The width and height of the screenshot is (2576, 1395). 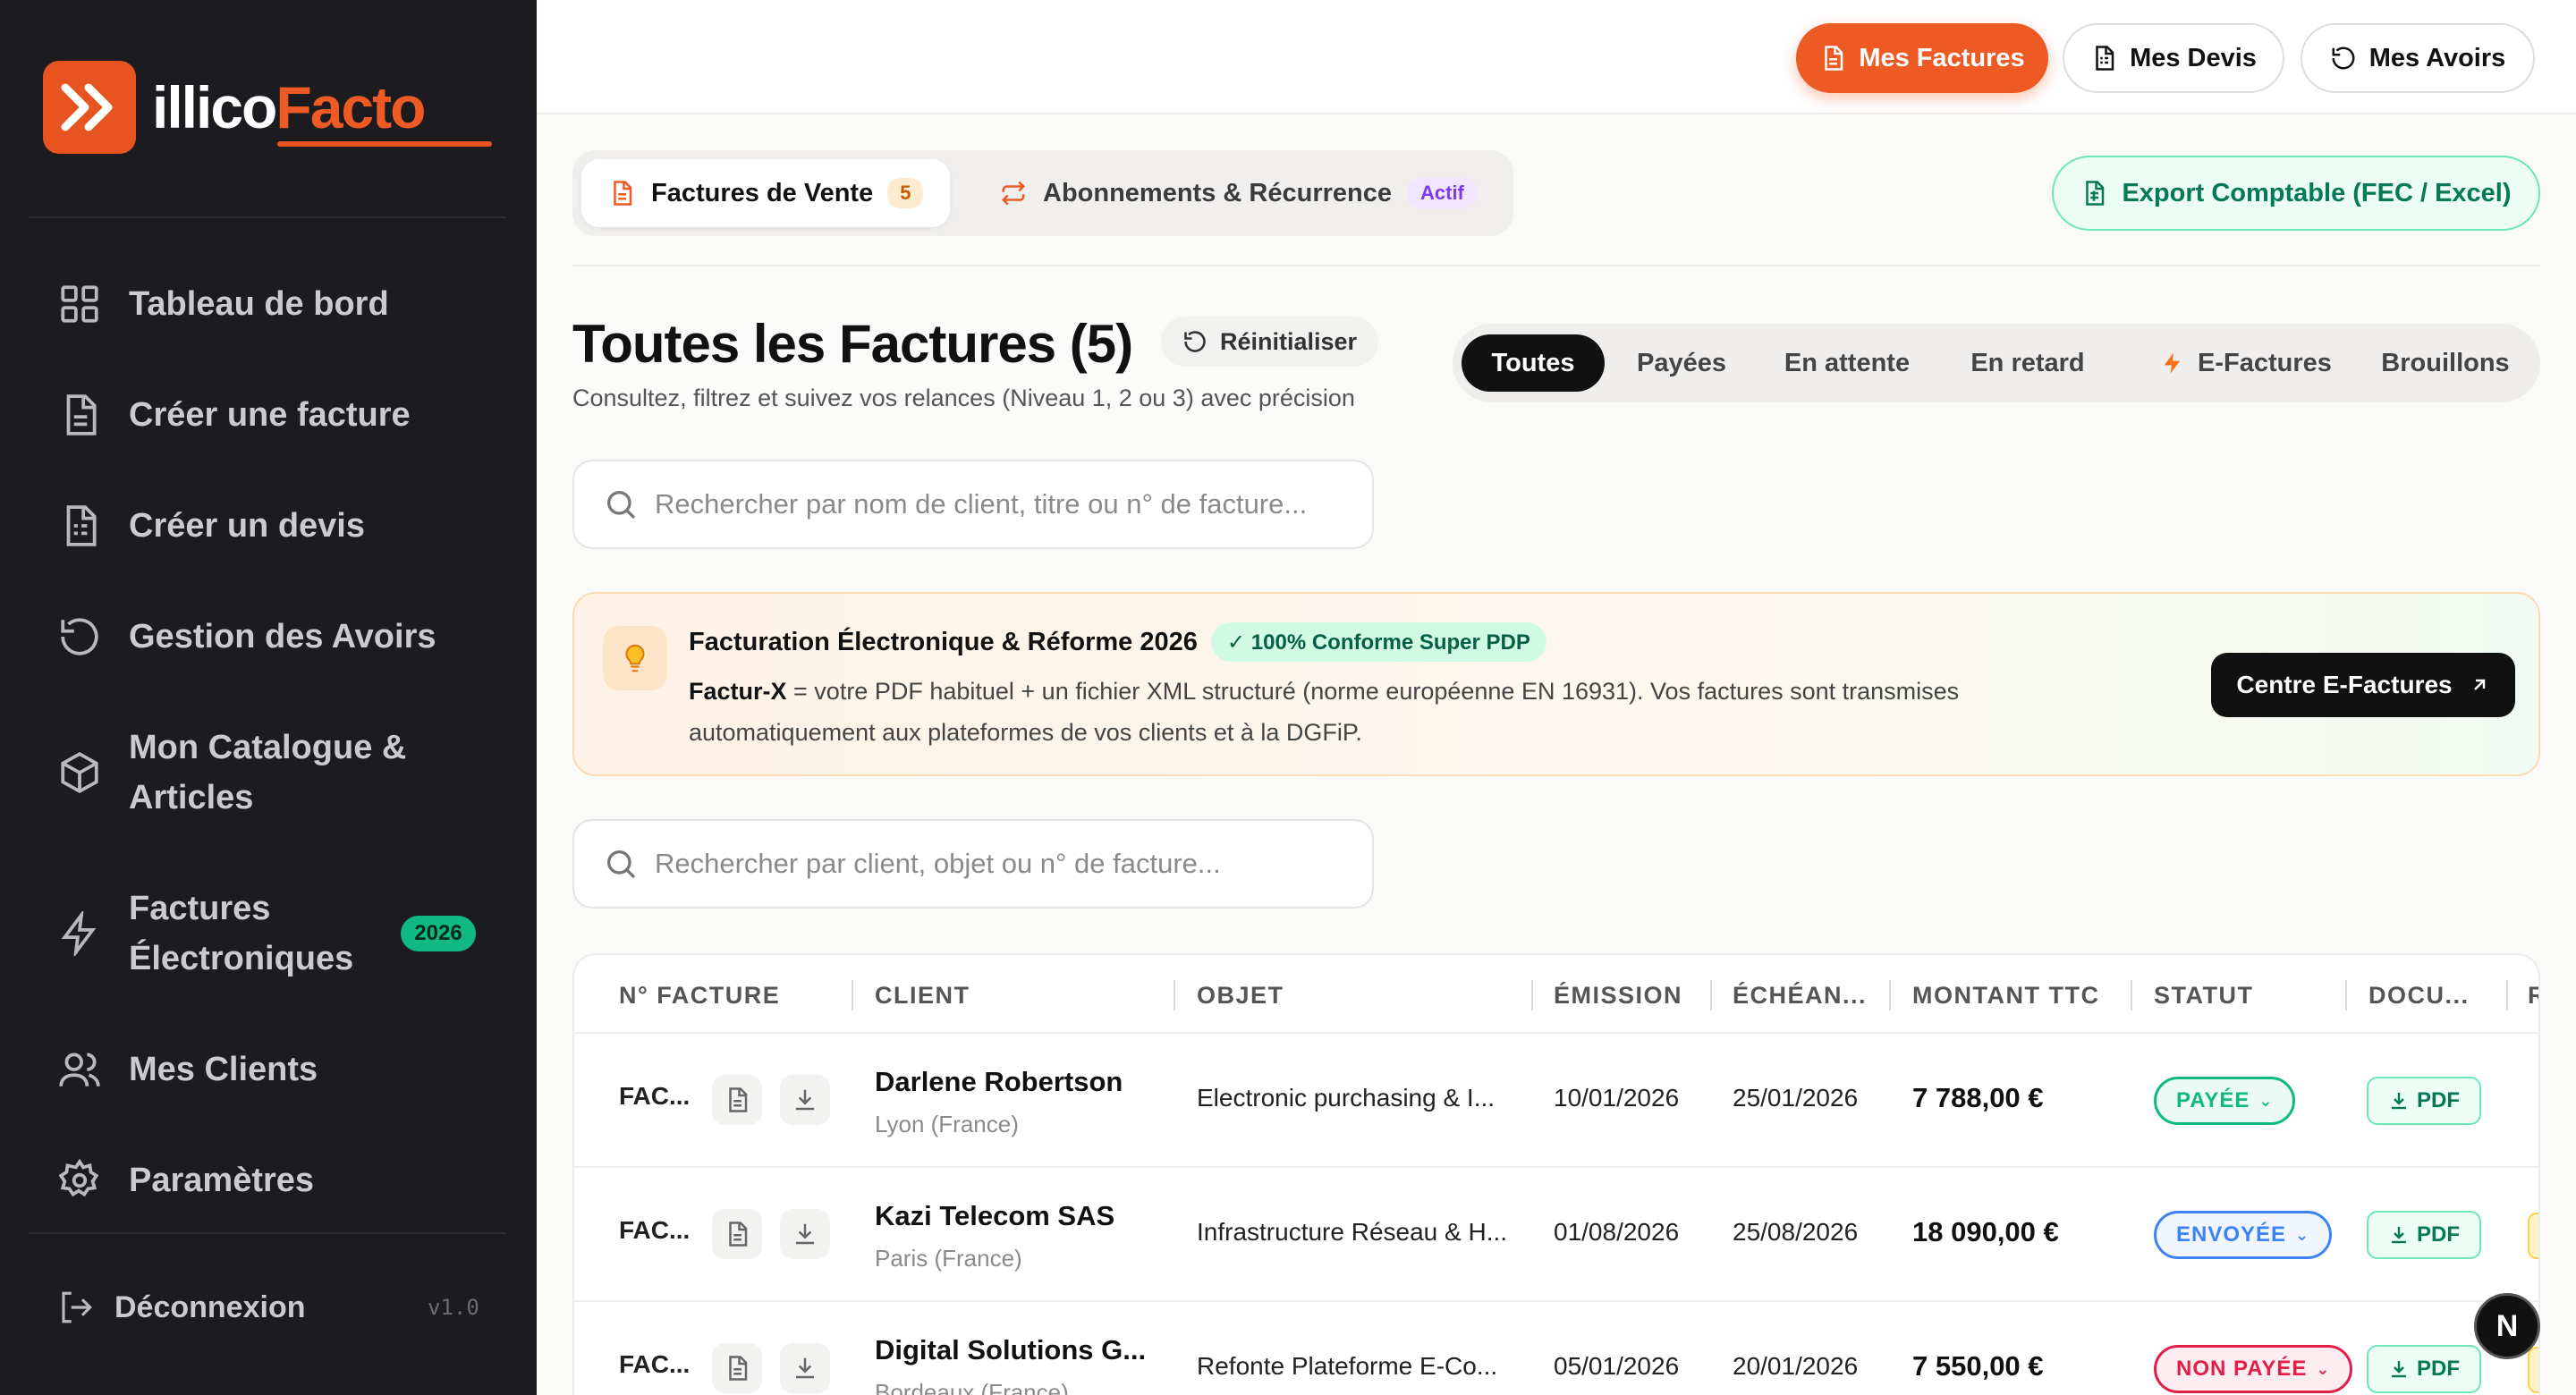 What do you see at coordinates (2507, 1326) in the screenshot?
I see `assistant-bubble: N` at bounding box center [2507, 1326].